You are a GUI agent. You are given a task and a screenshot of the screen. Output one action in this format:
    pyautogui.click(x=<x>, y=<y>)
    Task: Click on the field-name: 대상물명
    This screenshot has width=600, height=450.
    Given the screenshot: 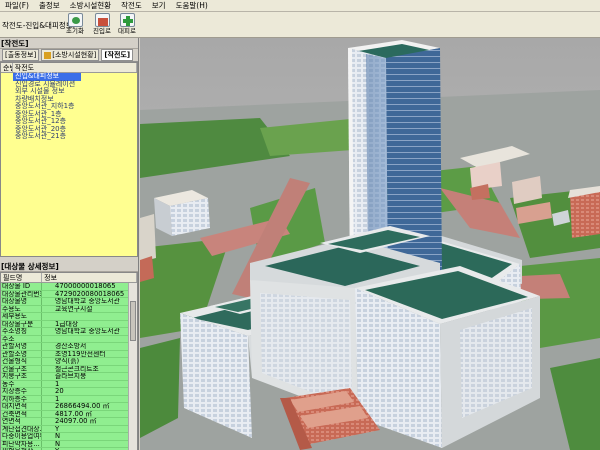 What is the action you would take?
    pyautogui.click(x=22, y=301)
    